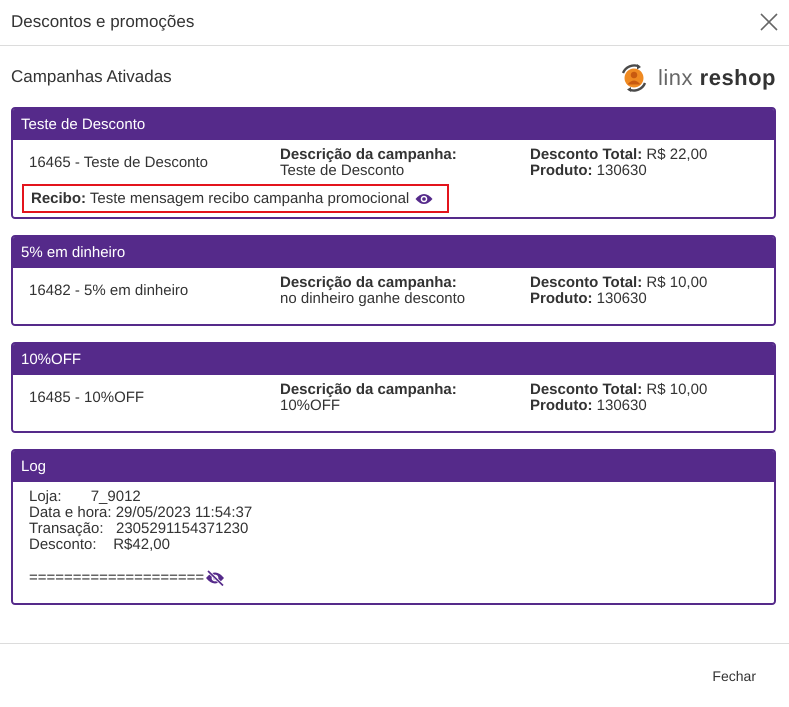 The width and height of the screenshot is (789, 707). Describe the element at coordinates (119, 163) in the screenshot. I see `campaign-name: 16465 - Teste de Desconto` at that location.